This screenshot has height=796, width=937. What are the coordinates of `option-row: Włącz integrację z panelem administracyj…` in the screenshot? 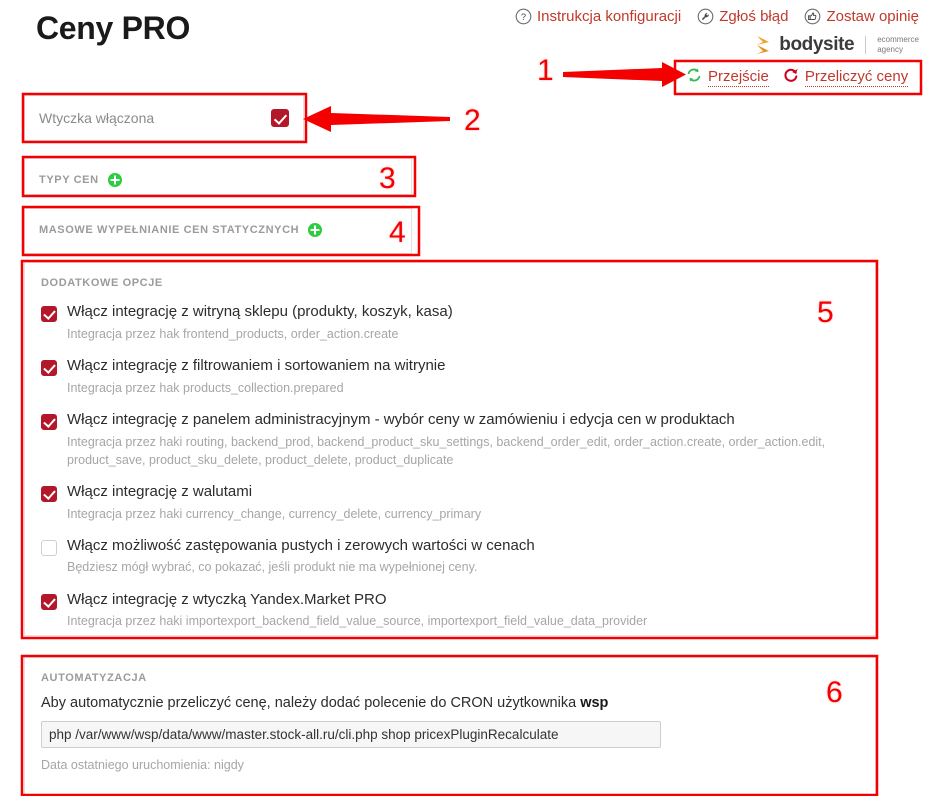 It's located at (450, 440).